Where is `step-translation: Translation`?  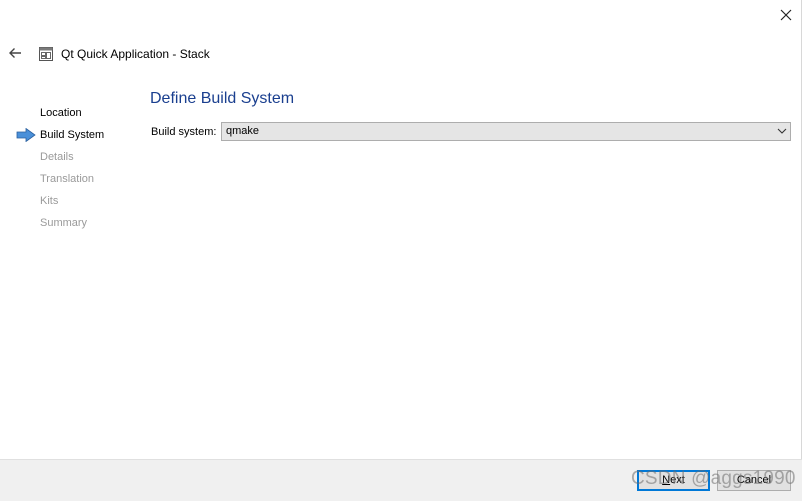 step-translation: Translation is located at coordinates (70, 181).